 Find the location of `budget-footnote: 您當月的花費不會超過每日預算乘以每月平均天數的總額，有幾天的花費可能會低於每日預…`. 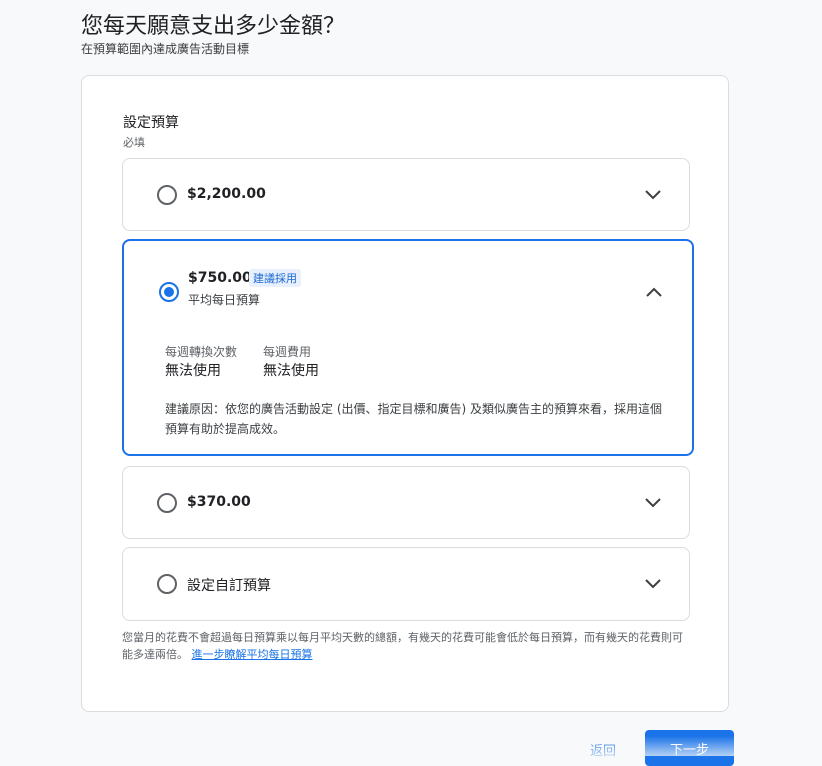

budget-footnote: 您當月的花費不會超過每日預算乘以每月平均天數的總額，有幾天的花費可能會低於每日預… is located at coordinates (407, 646).